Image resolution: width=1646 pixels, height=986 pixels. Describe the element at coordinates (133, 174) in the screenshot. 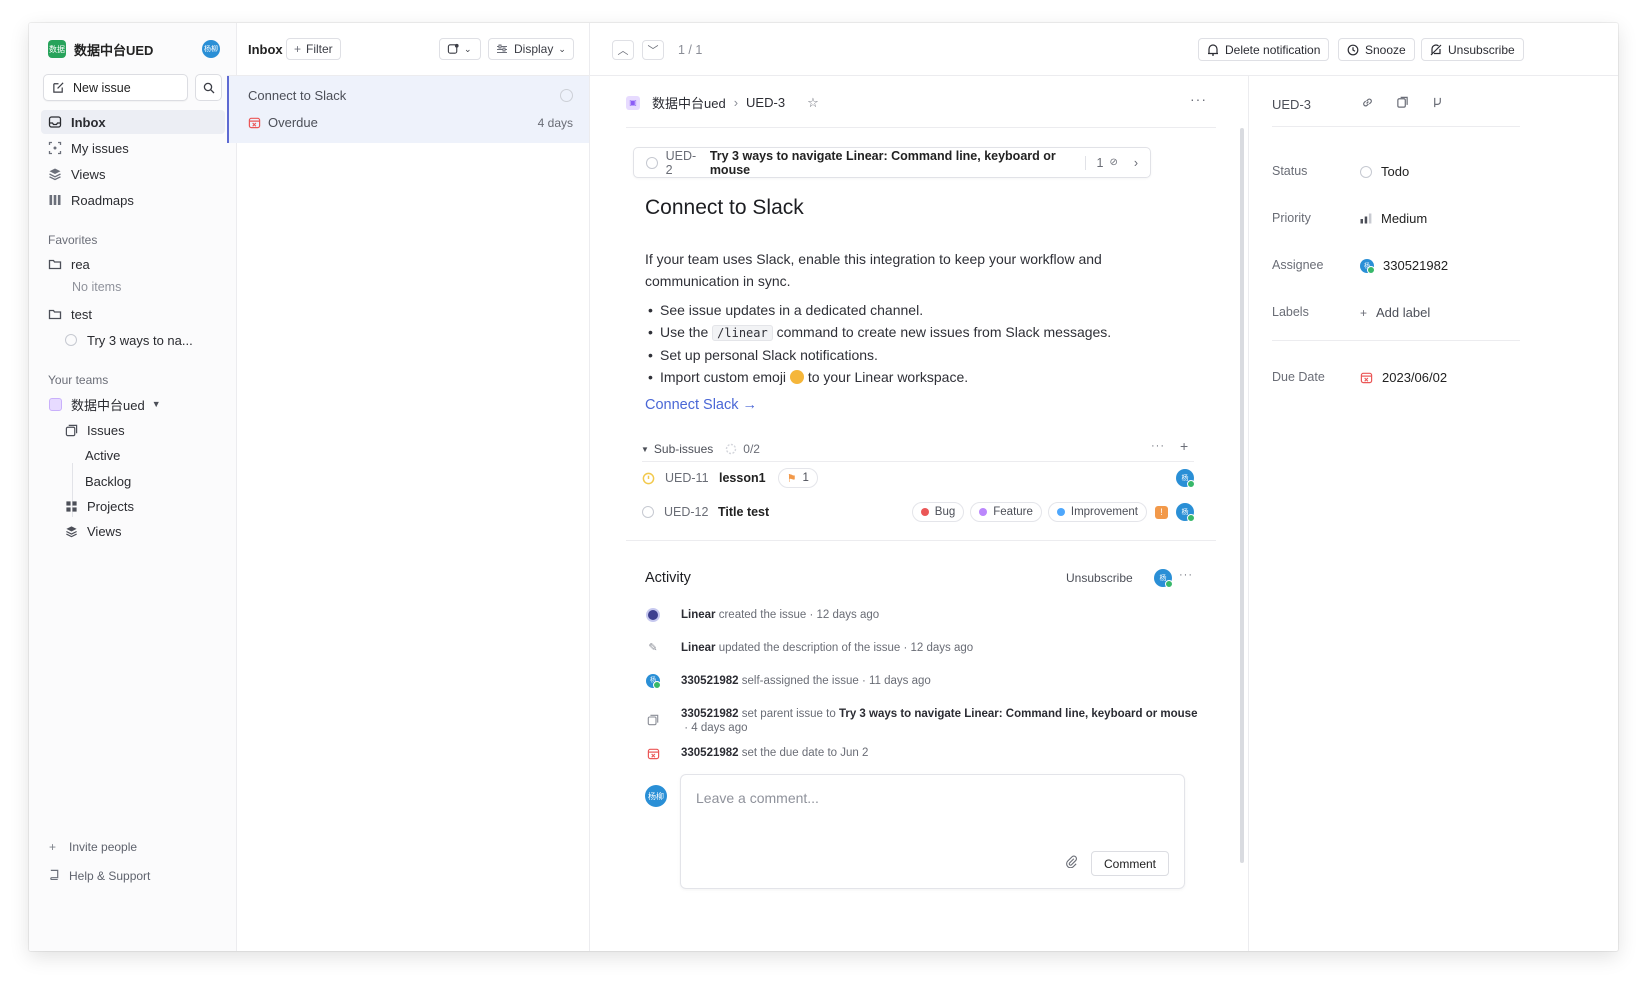

I see `sidebar-item-views: Views` at that location.